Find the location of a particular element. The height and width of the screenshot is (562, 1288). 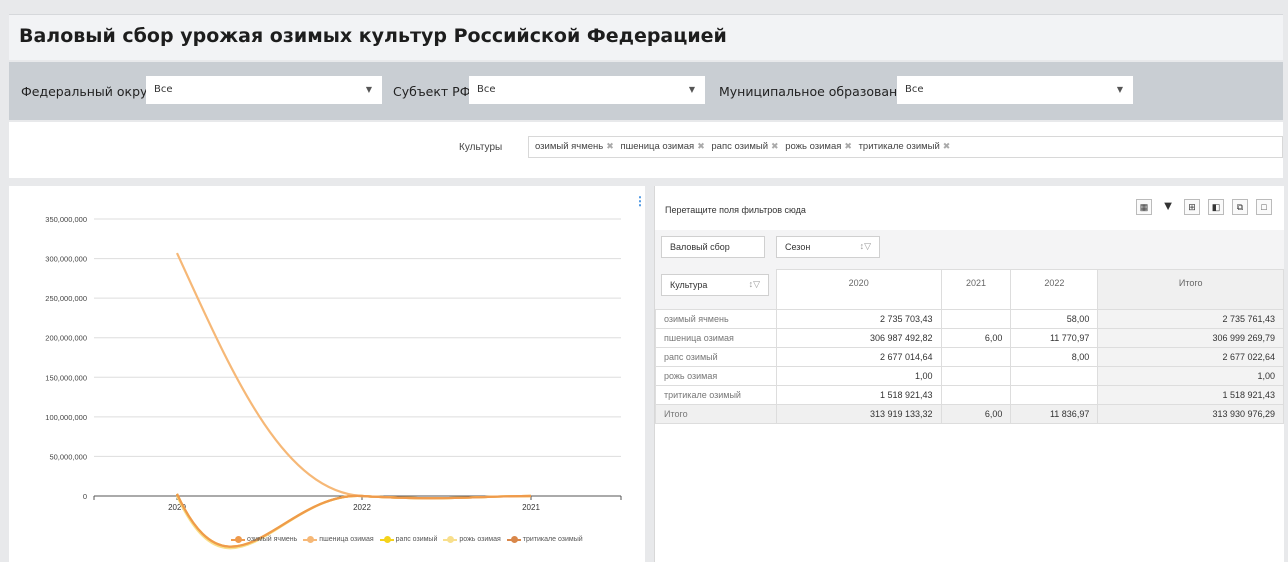

subject-label: Субъект РФ is located at coordinates (432, 91).